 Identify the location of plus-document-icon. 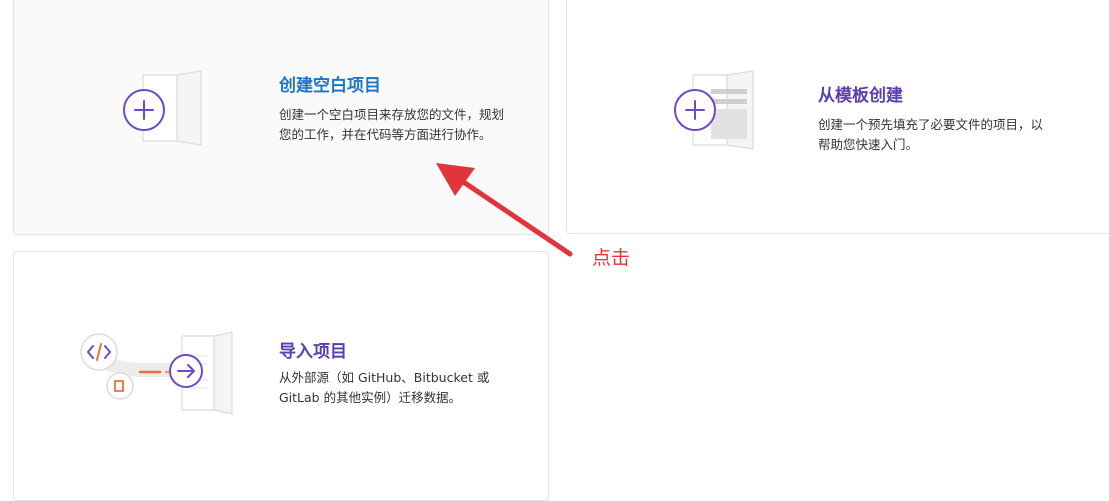
(169, 109).